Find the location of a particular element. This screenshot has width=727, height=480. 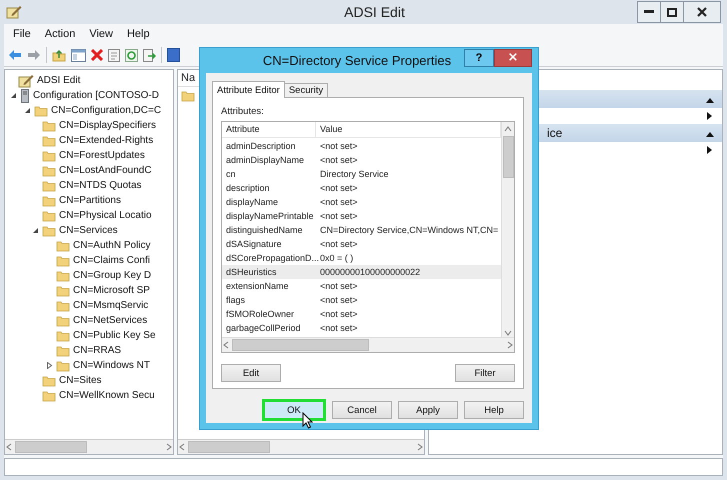

tree-item: CN=Configuration,DC=C is located at coordinates (106, 110).